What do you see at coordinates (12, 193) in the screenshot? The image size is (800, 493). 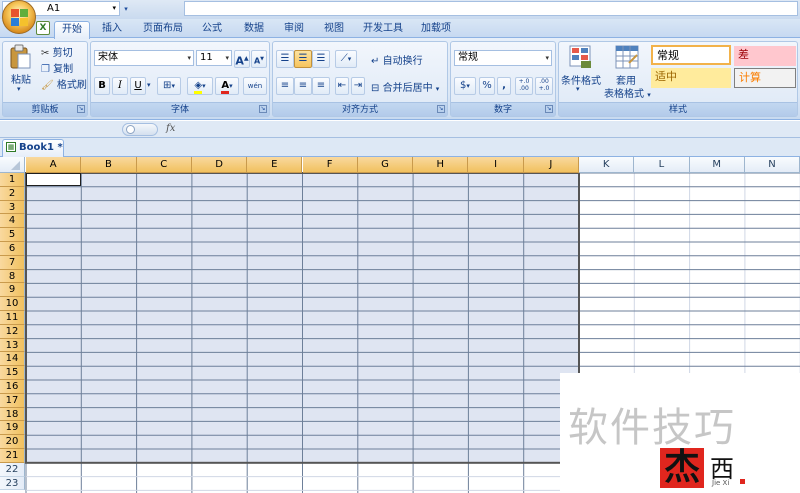 I see `row-header-2: 2` at bounding box center [12, 193].